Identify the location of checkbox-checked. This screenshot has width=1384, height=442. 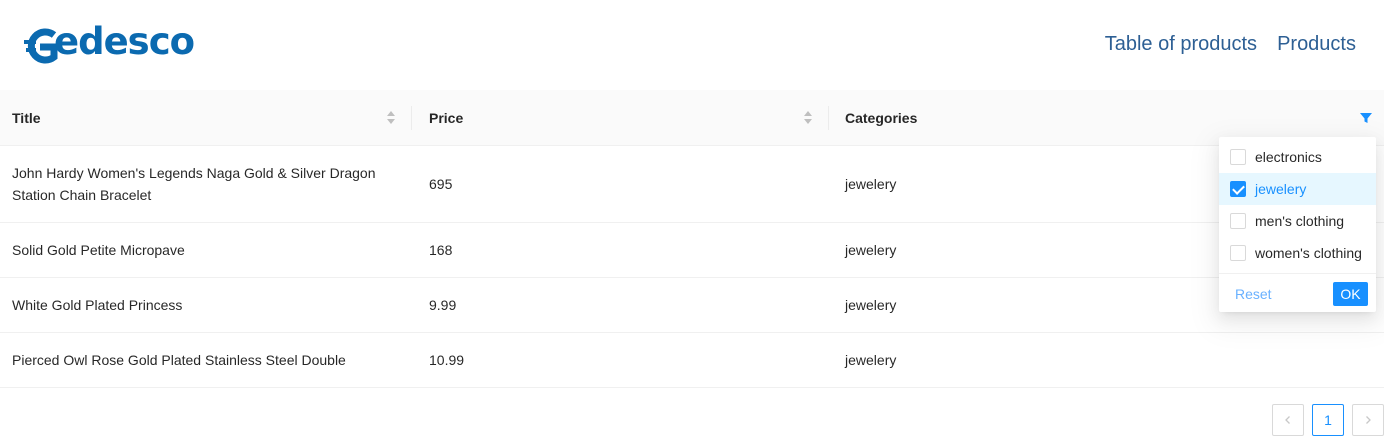
(1238, 189).